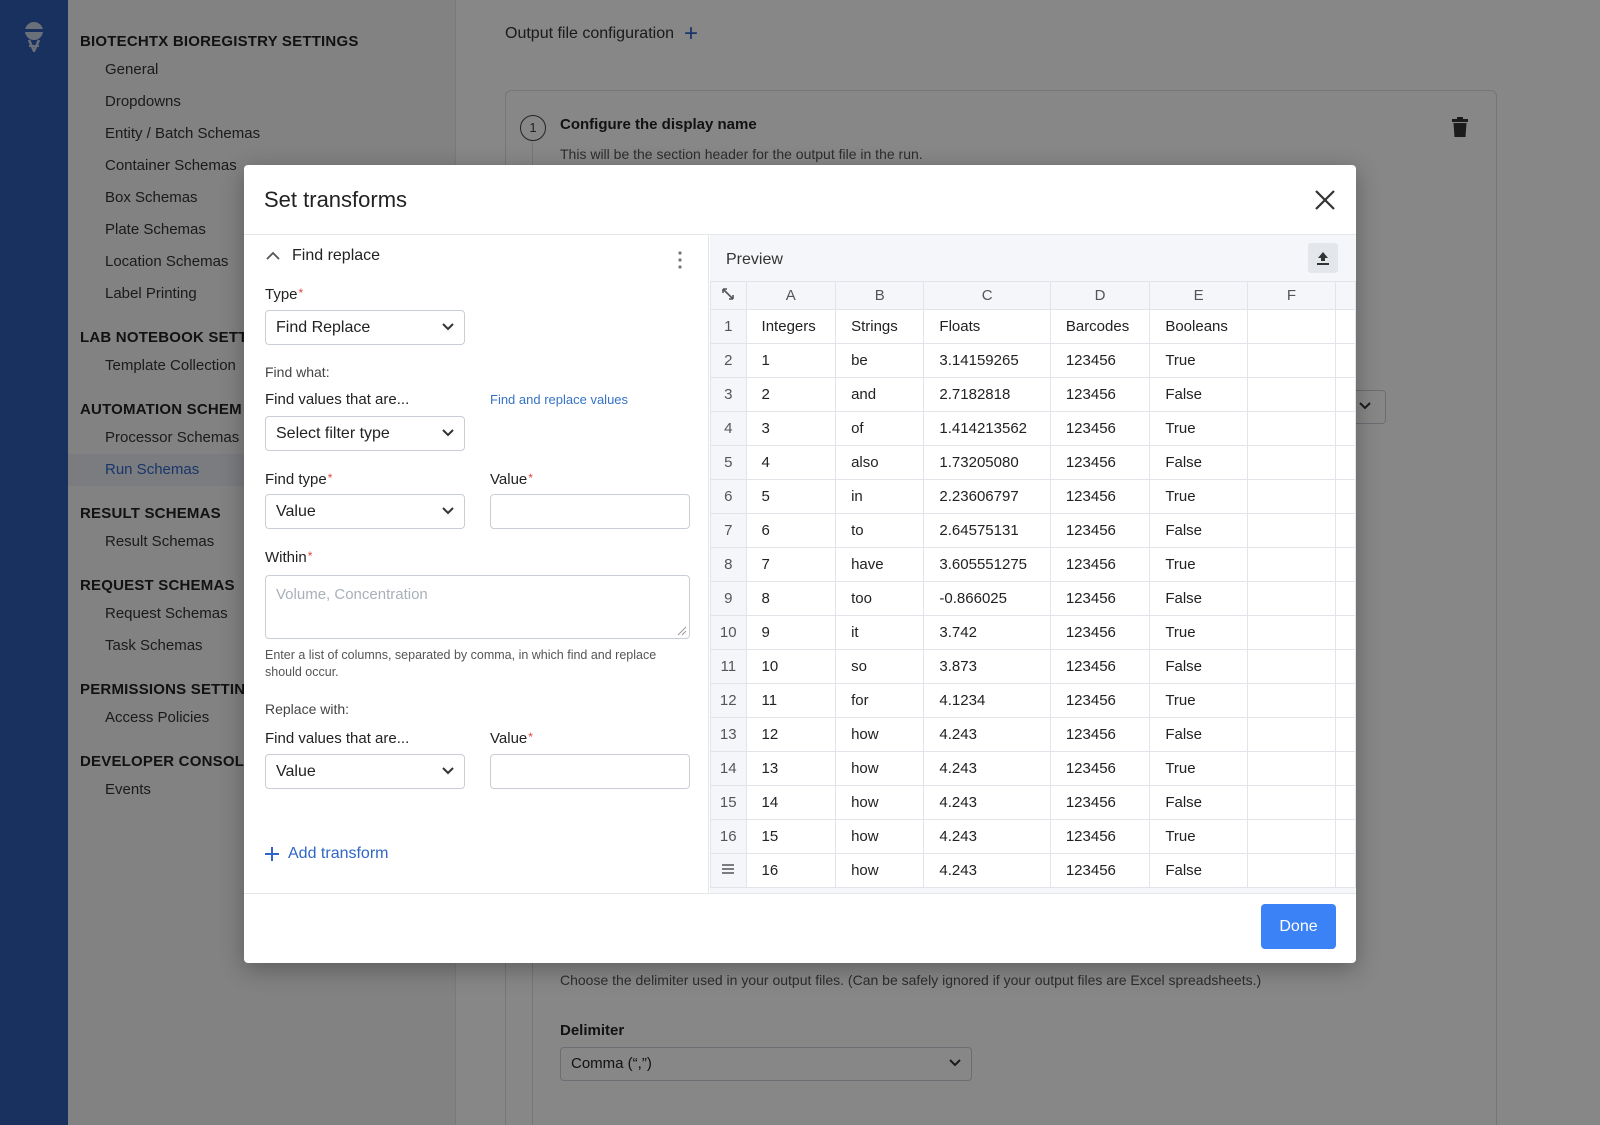 Image resolution: width=1600 pixels, height=1125 pixels. I want to click on transform-collapse-toggle: Find replace, so click(323, 256).